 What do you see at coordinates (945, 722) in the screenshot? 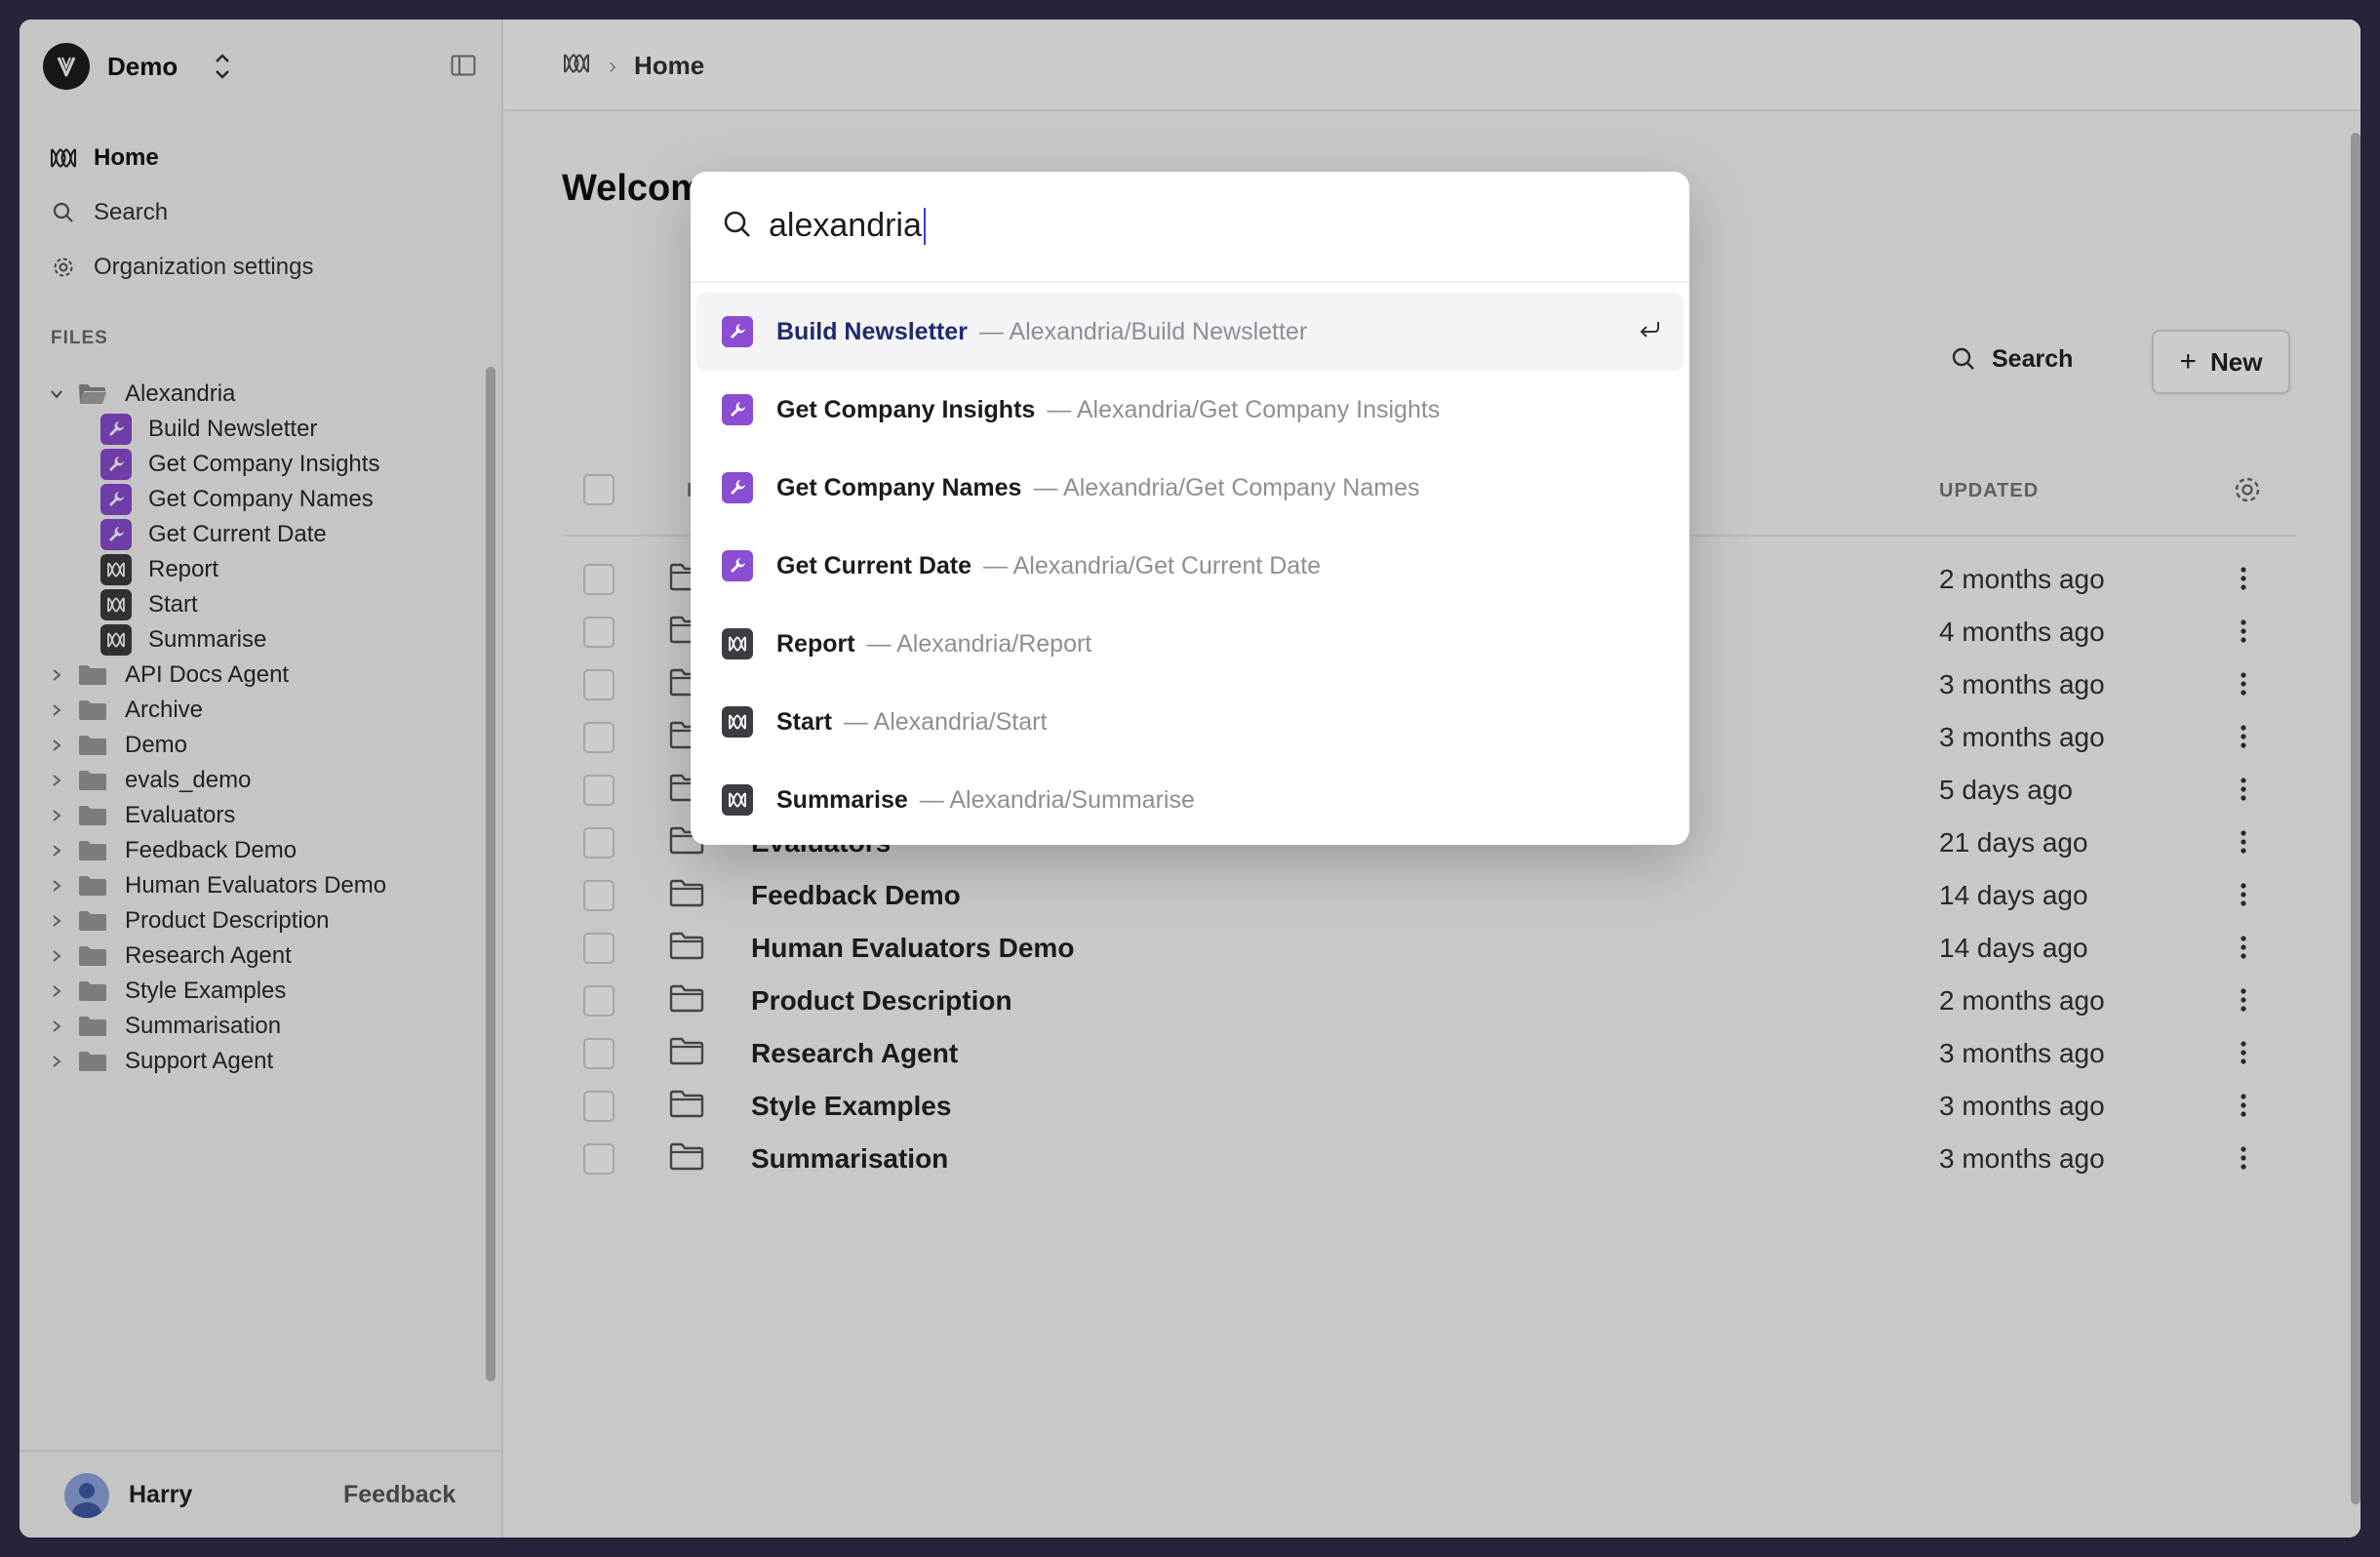
I see `palette-result-path: — Alexandria/Start` at bounding box center [945, 722].